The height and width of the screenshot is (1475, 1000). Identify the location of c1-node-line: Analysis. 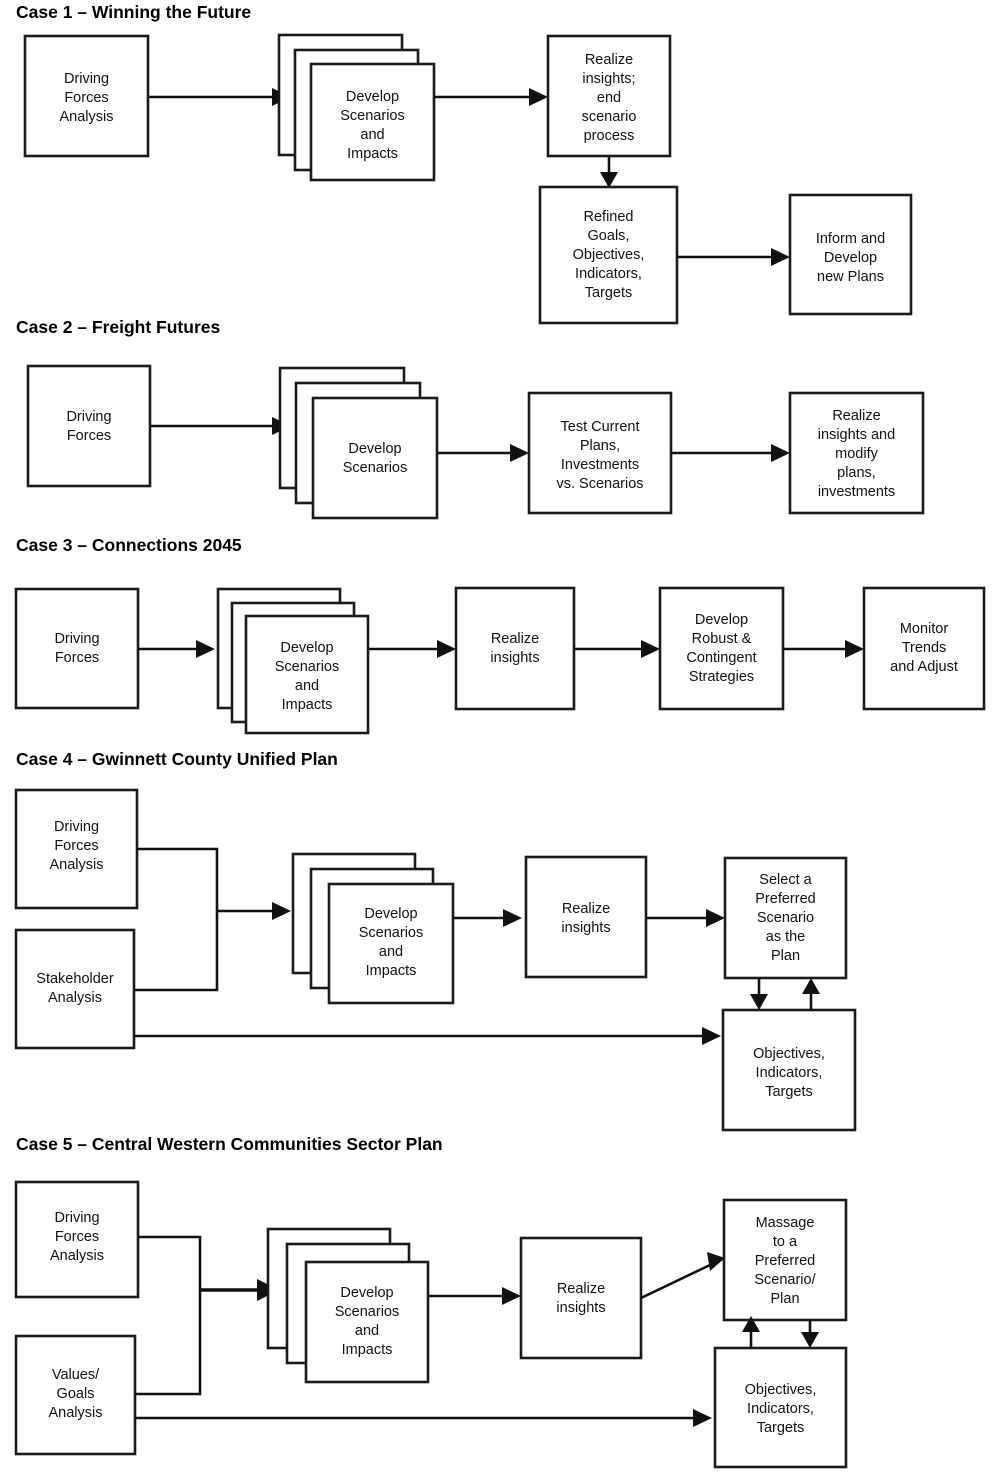
(87, 117).